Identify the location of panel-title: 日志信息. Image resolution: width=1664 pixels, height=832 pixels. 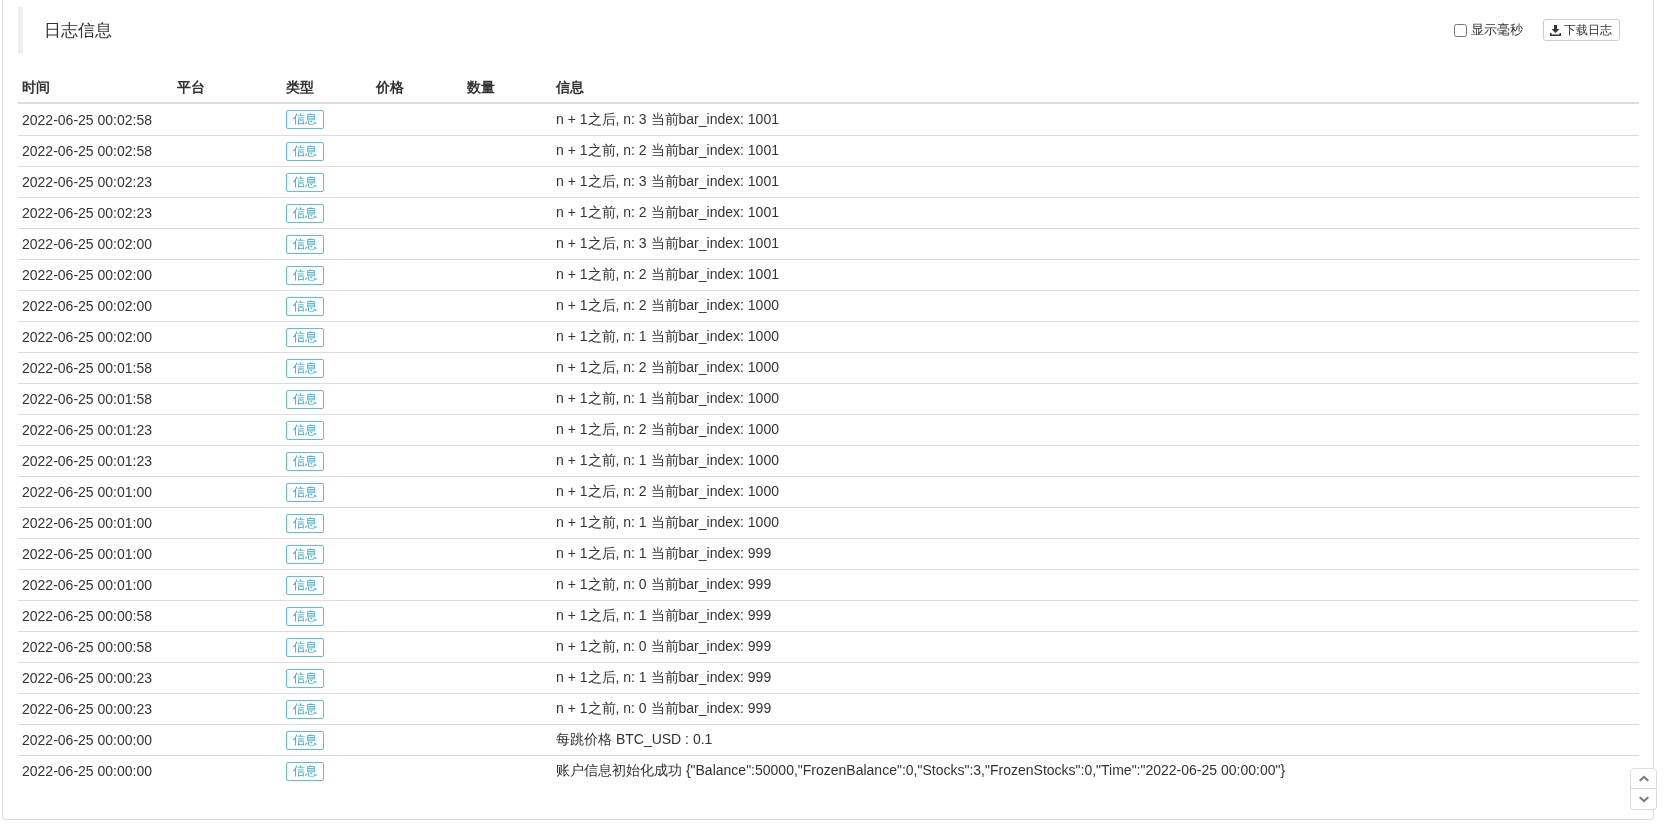
(78, 30).